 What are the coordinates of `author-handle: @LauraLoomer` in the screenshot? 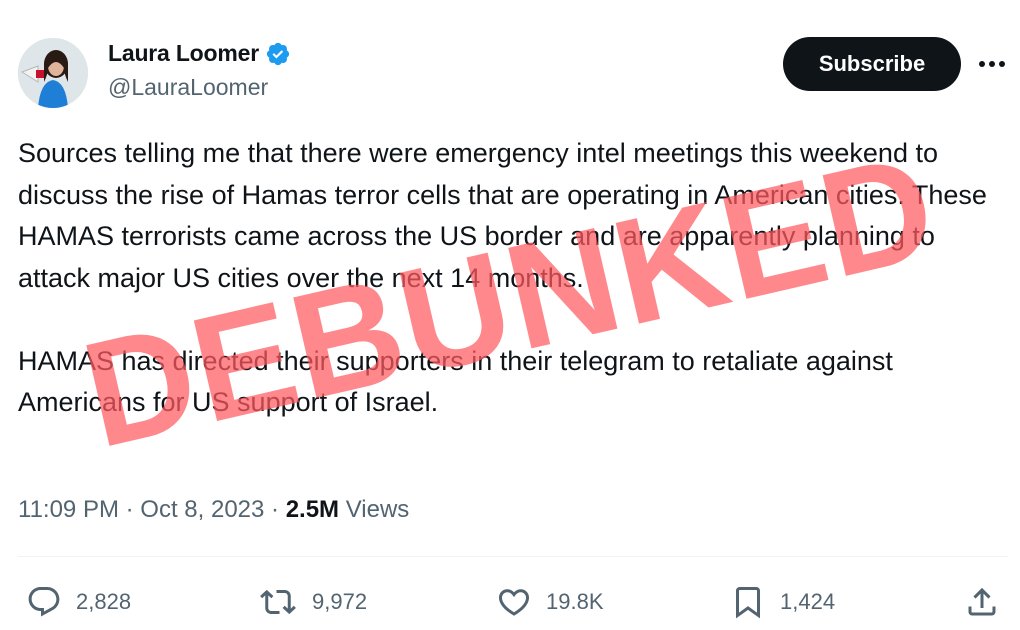 It's located at (188, 87).